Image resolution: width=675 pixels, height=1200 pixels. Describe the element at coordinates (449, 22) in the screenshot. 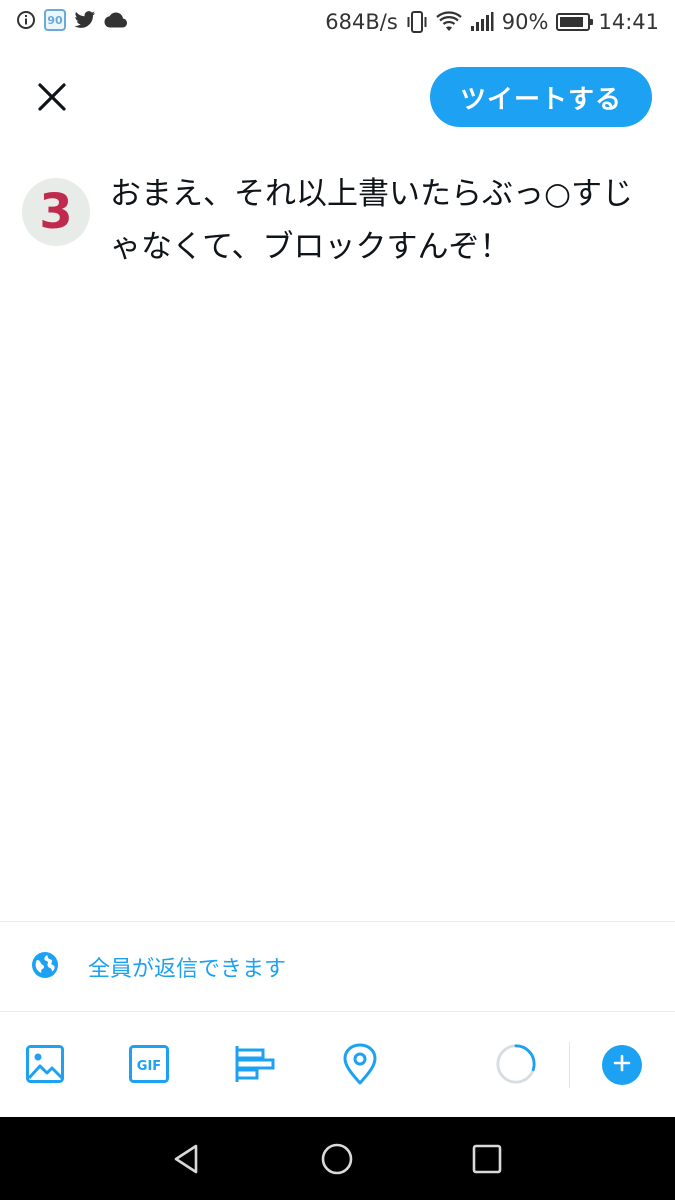

I see `wifi-icon` at that location.